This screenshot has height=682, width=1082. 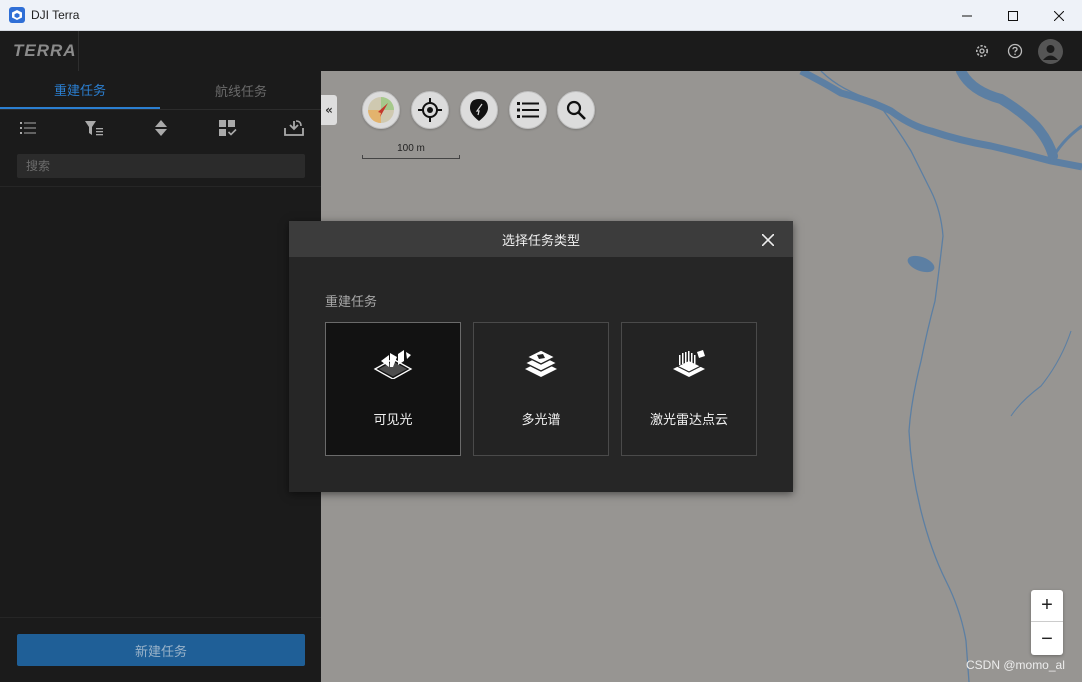 I want to click on user-icon, so click(x=1050, y=52).